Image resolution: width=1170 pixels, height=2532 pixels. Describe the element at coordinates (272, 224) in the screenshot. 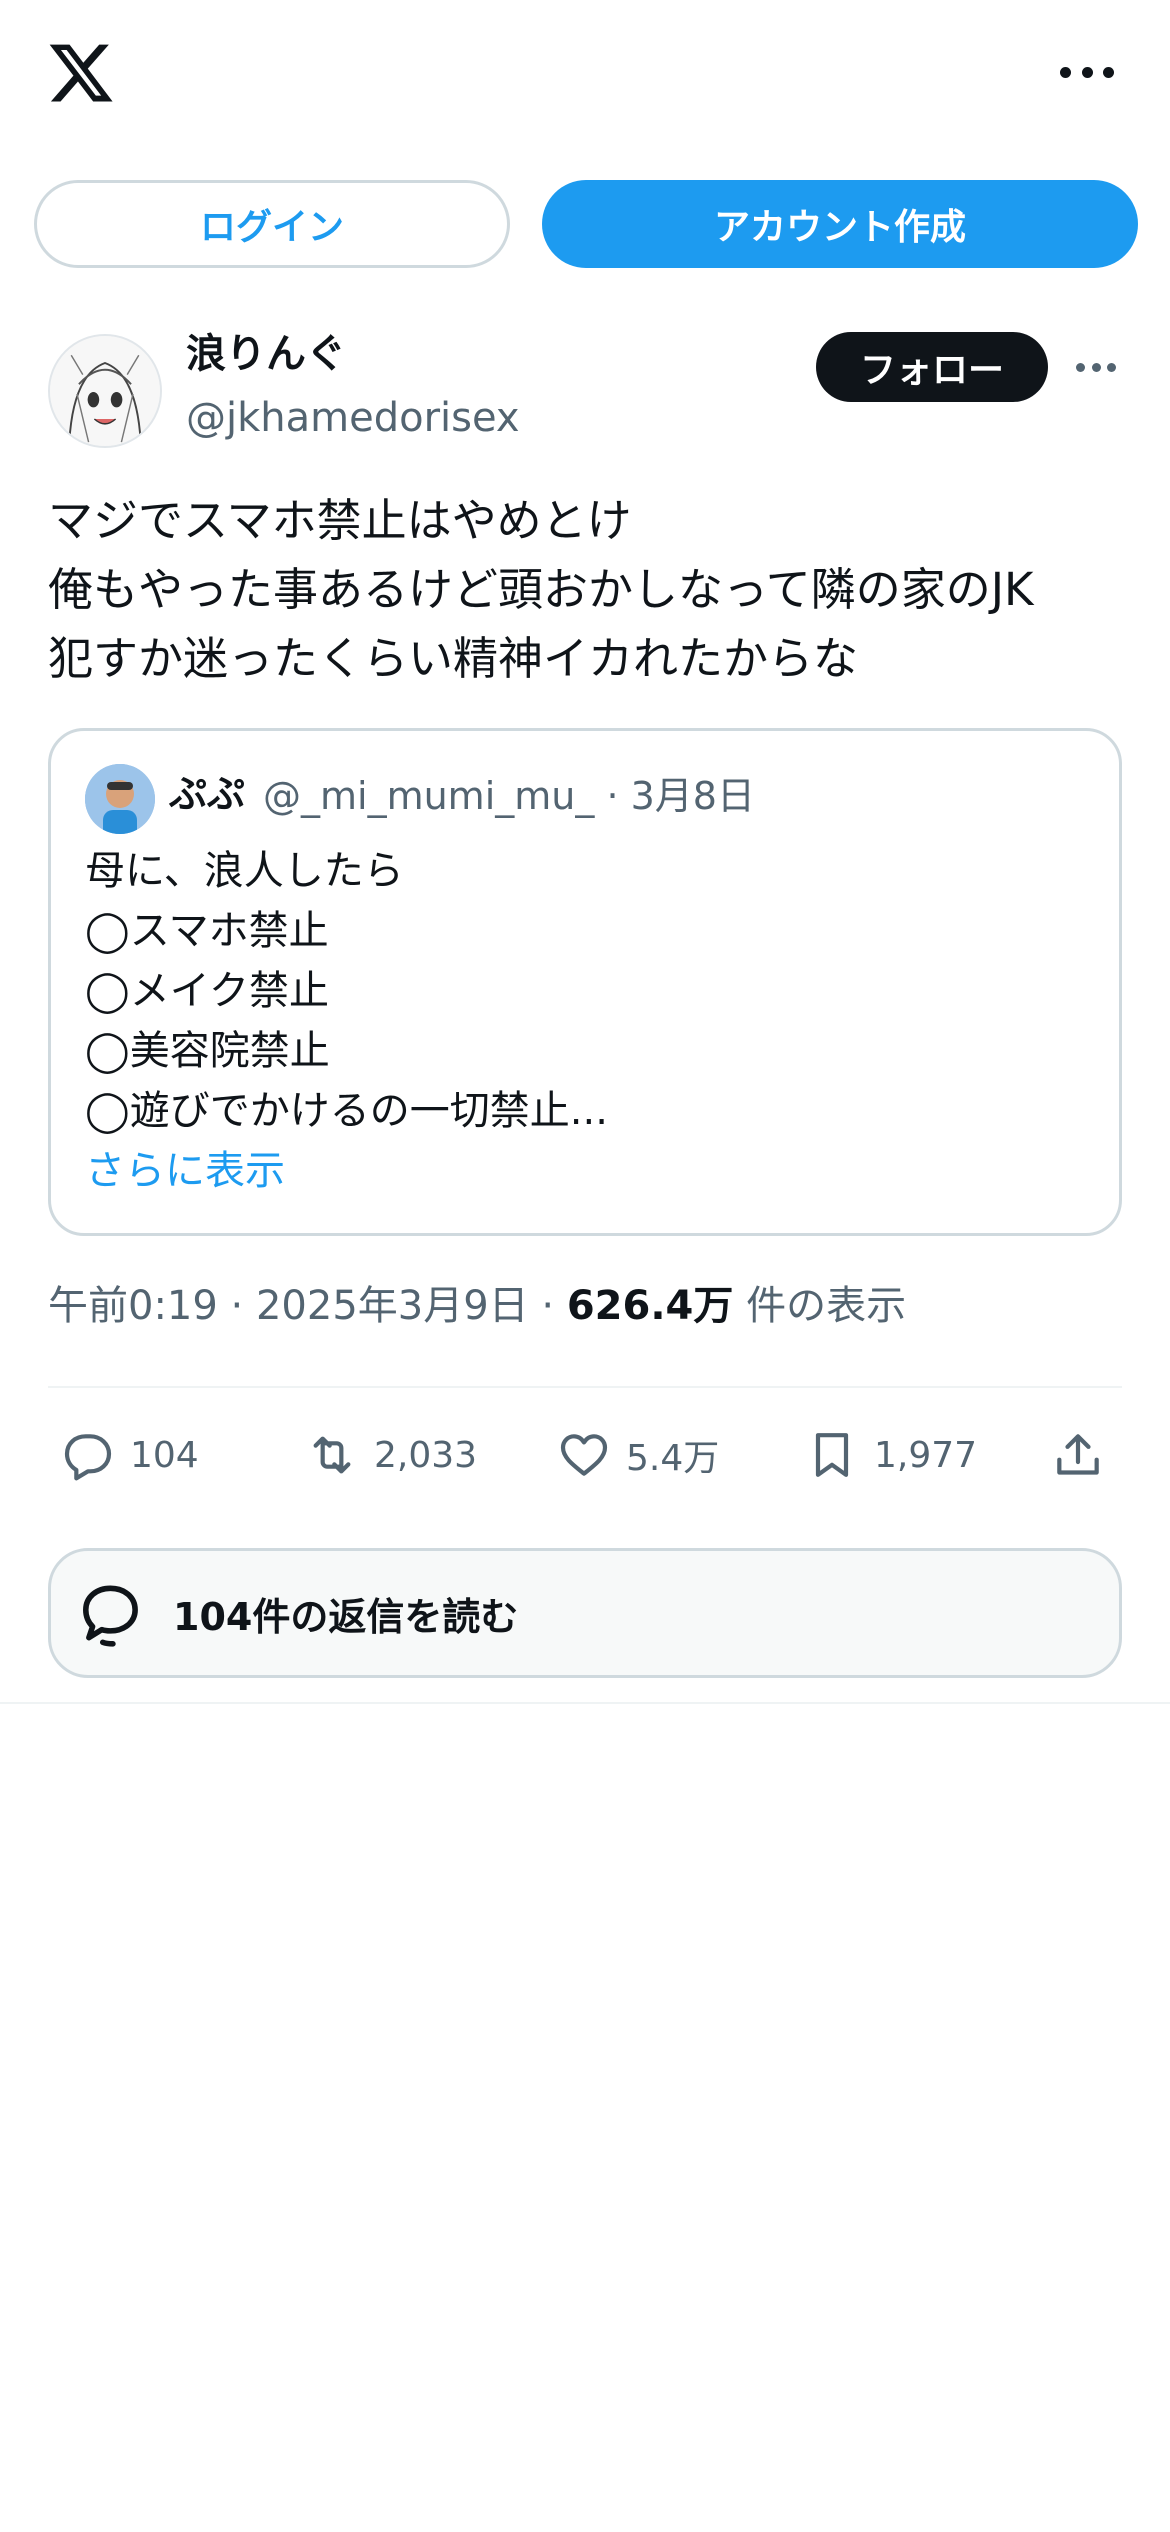

I see `login-button: ログイン` at that location.